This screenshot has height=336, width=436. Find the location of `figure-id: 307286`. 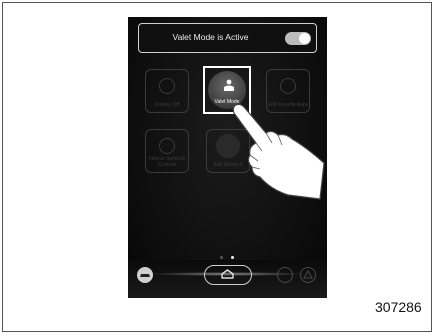

figure-id: 307286 is located at coordinates (398, 307).